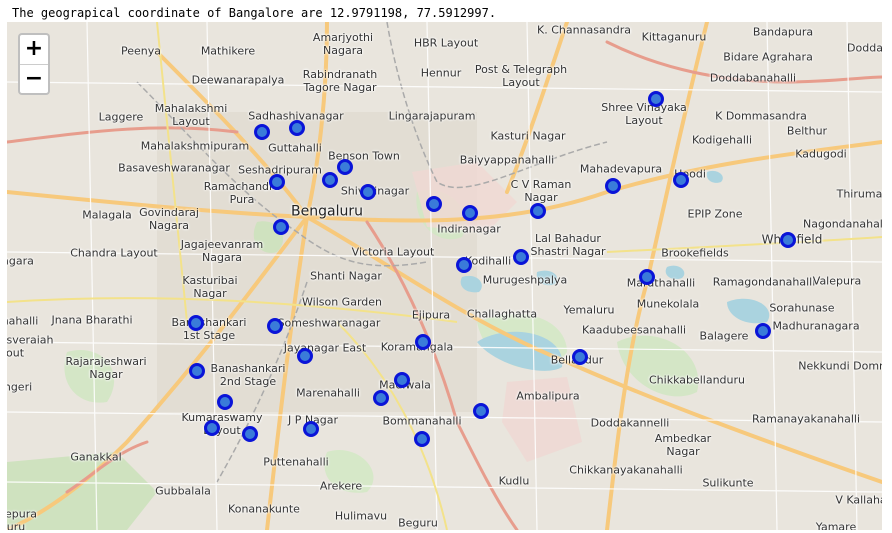  What do you see at coordinates (858, 500) in the screenshot?
I see `place-label: V Kallaha` at bounding box center [858, 500].